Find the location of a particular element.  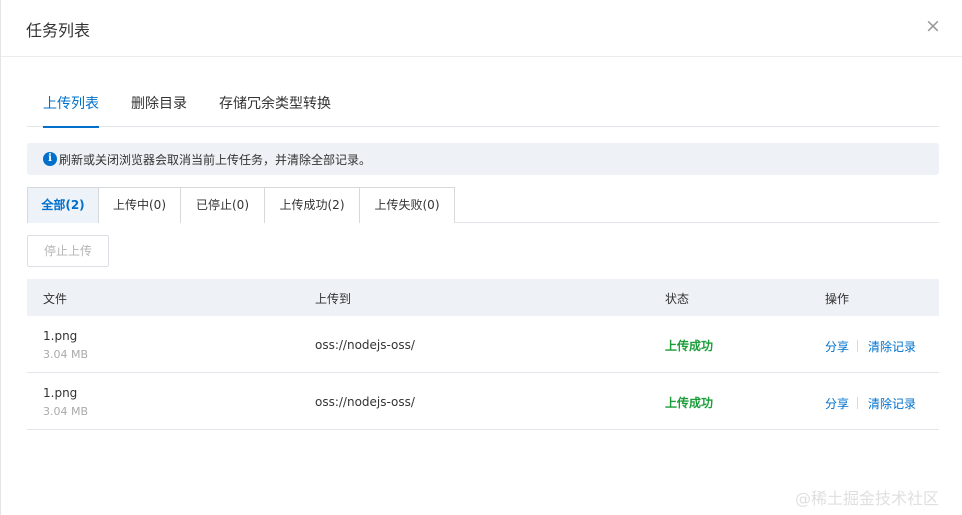

status-filter-tabs: 全部(2) 上传中(0) 已停止(0) 上传成功(2) 上传失败(0) is located at coordinates (483, 205).